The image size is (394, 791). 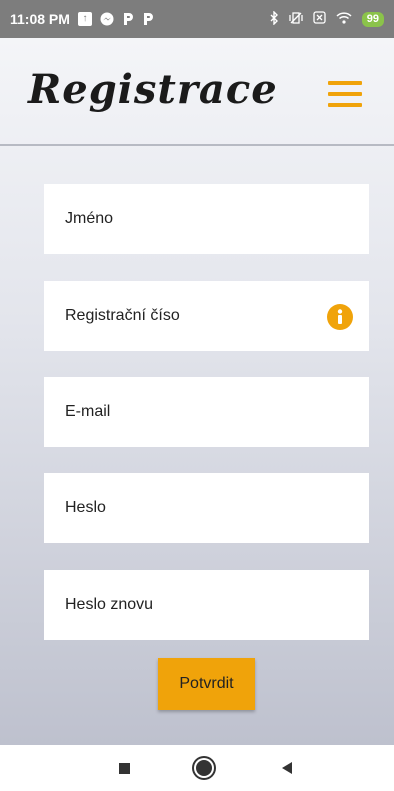 I want to click on messenger-icon, so click(x=107, y=19).